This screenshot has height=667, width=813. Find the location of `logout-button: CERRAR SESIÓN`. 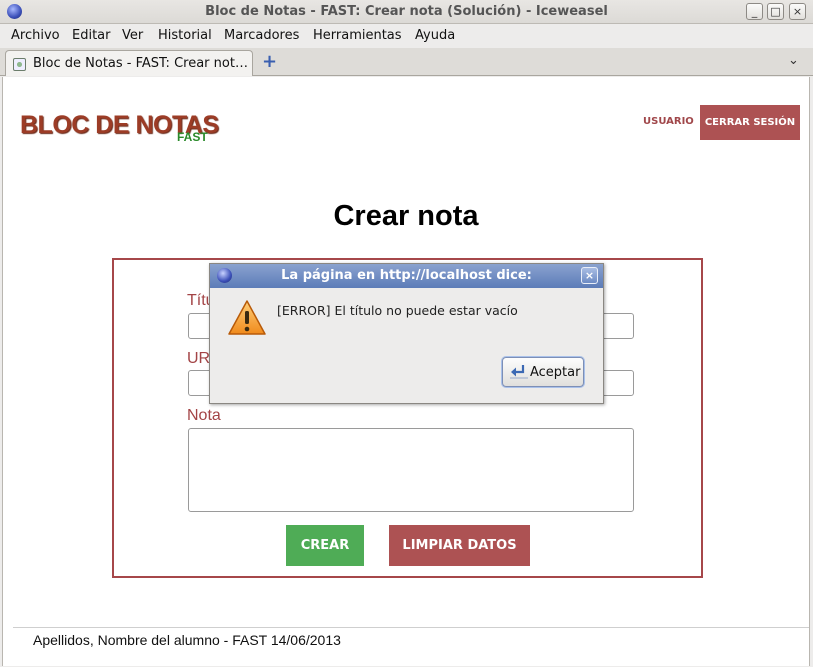

logout-button: CERRAR SESIÓN is located at coordinates (750, 122).